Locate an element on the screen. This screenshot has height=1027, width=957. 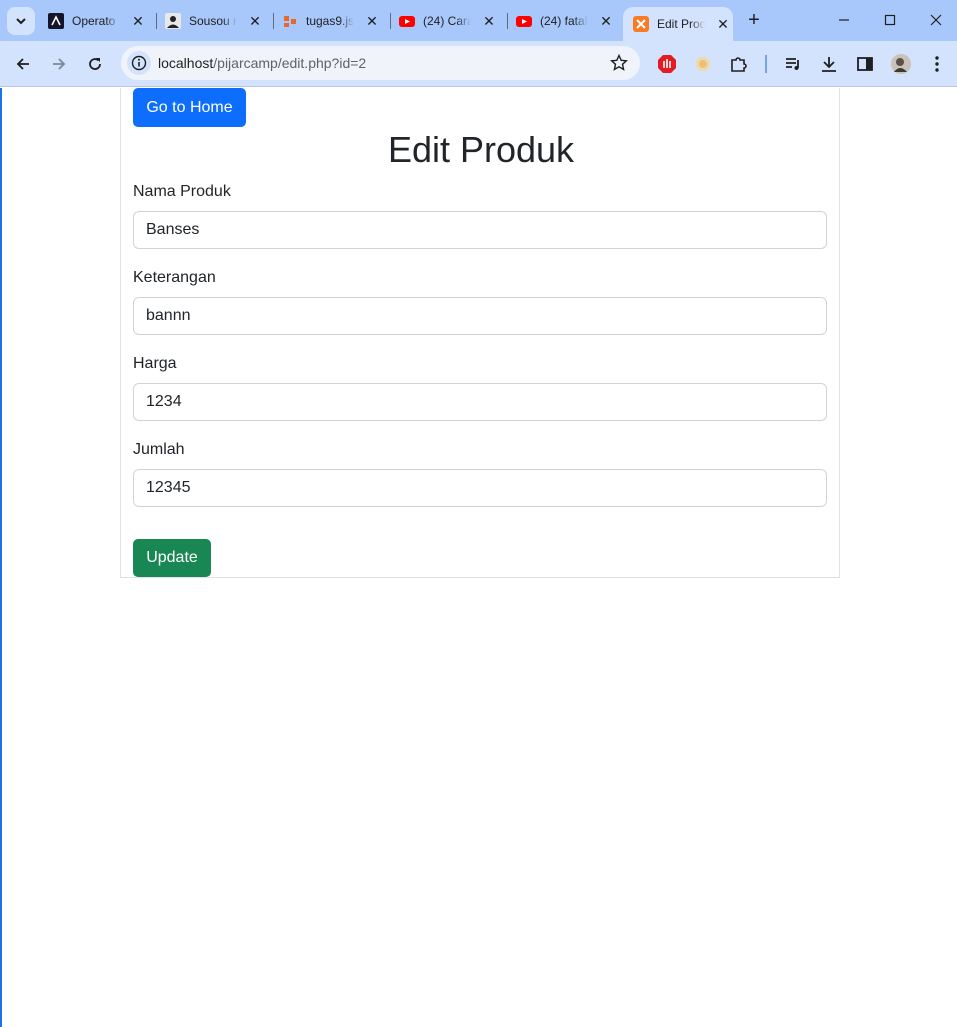
xampp-icon is located at coordinates (641, 24).